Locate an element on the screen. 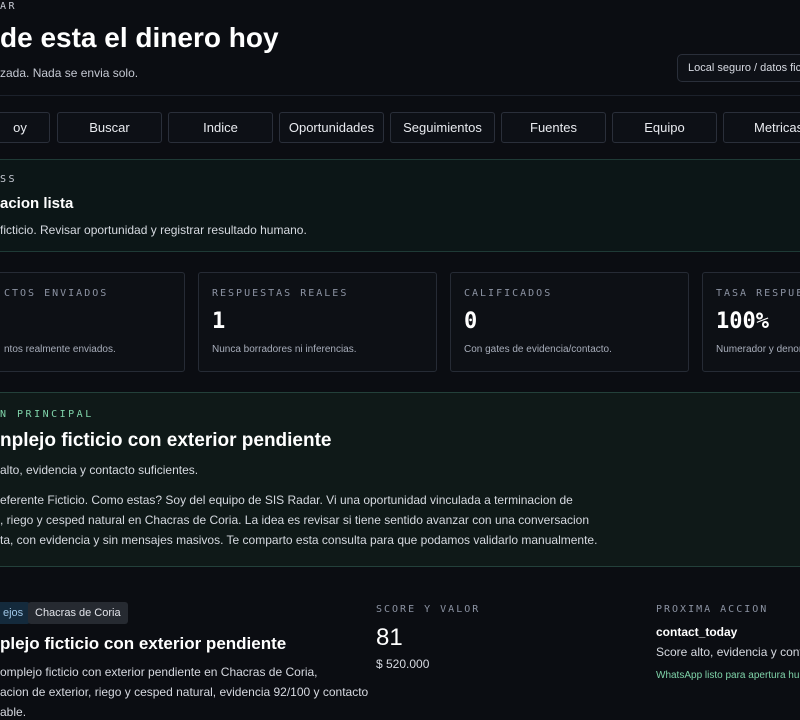 The height and width of the screenshot is (720, 800). page-title: de esta el dinero hoy is located at coordinates (139, 37).